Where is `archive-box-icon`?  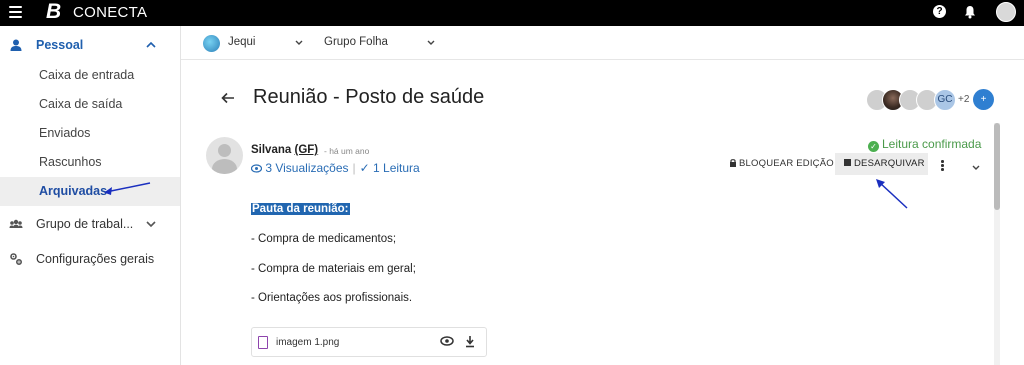
archive-box-icon is located at coordinates (847, 162).